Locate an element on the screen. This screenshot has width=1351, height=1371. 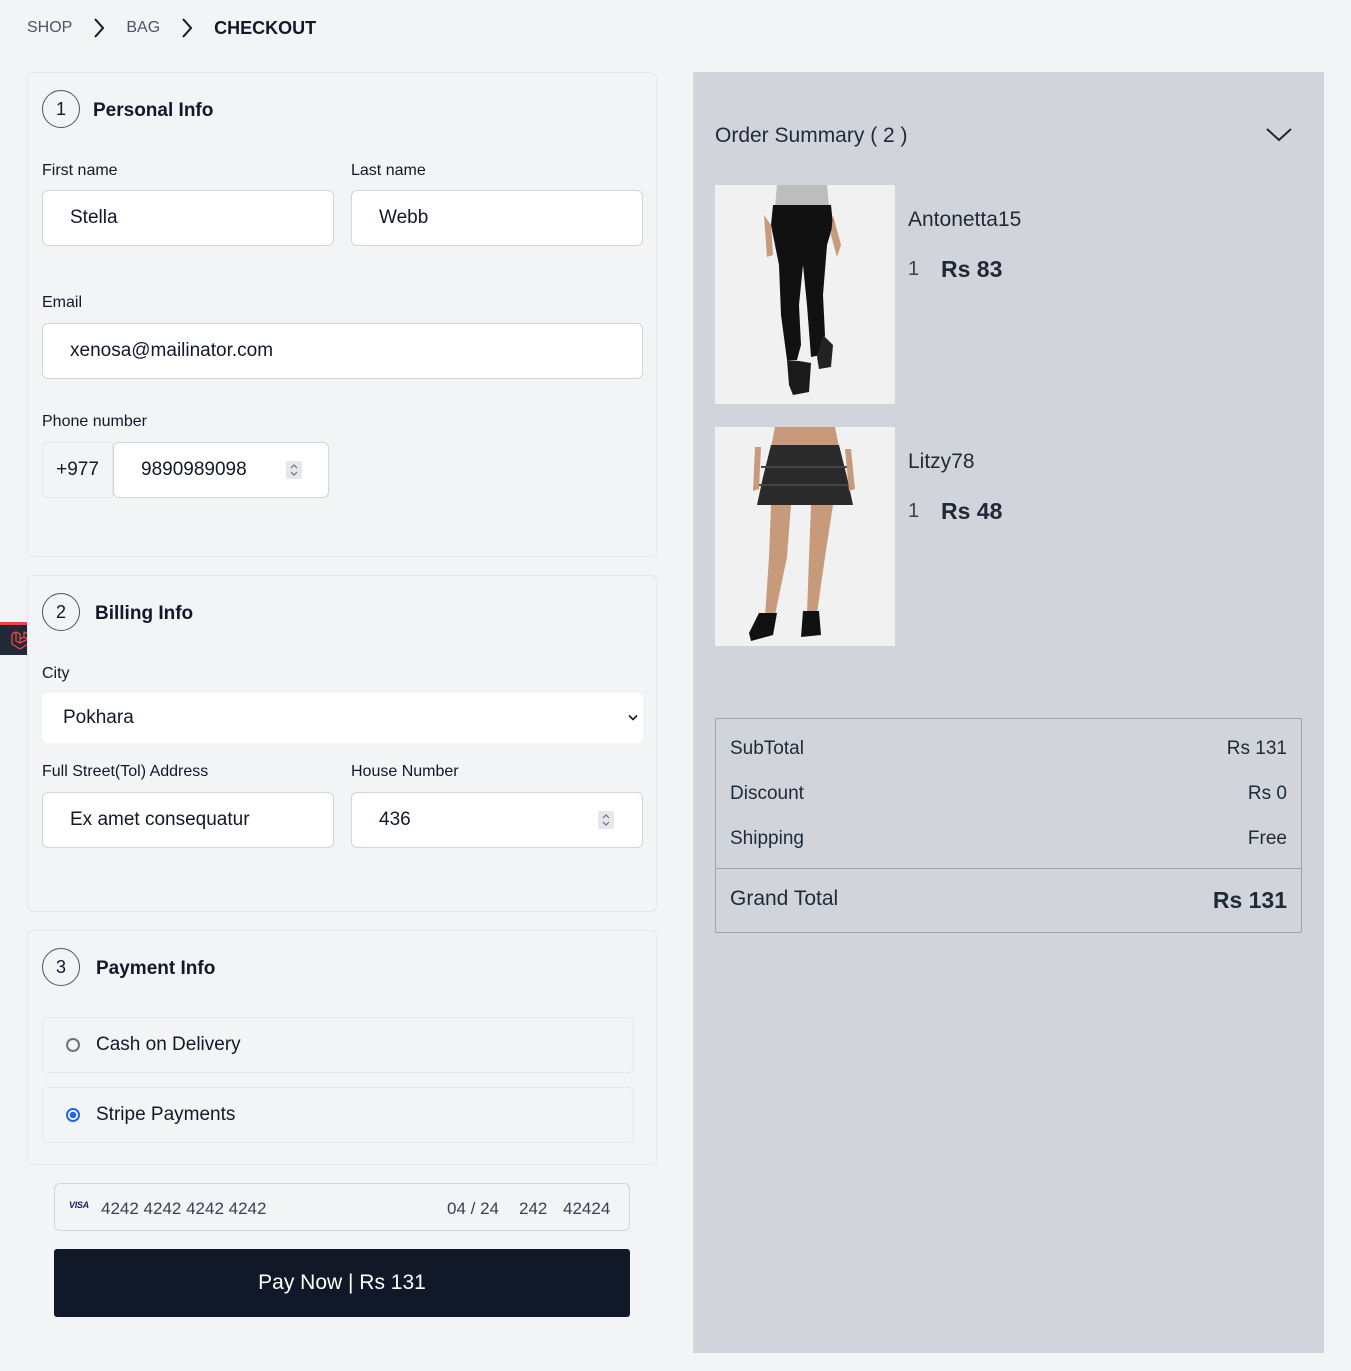
shipping-value: Free is located at coordinates (1267, 838).